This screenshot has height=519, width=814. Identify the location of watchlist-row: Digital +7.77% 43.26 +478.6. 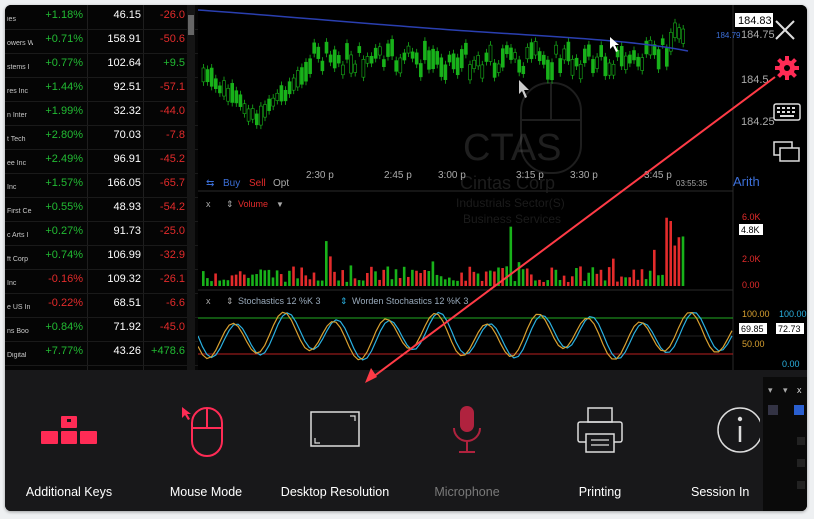
(102, 353).